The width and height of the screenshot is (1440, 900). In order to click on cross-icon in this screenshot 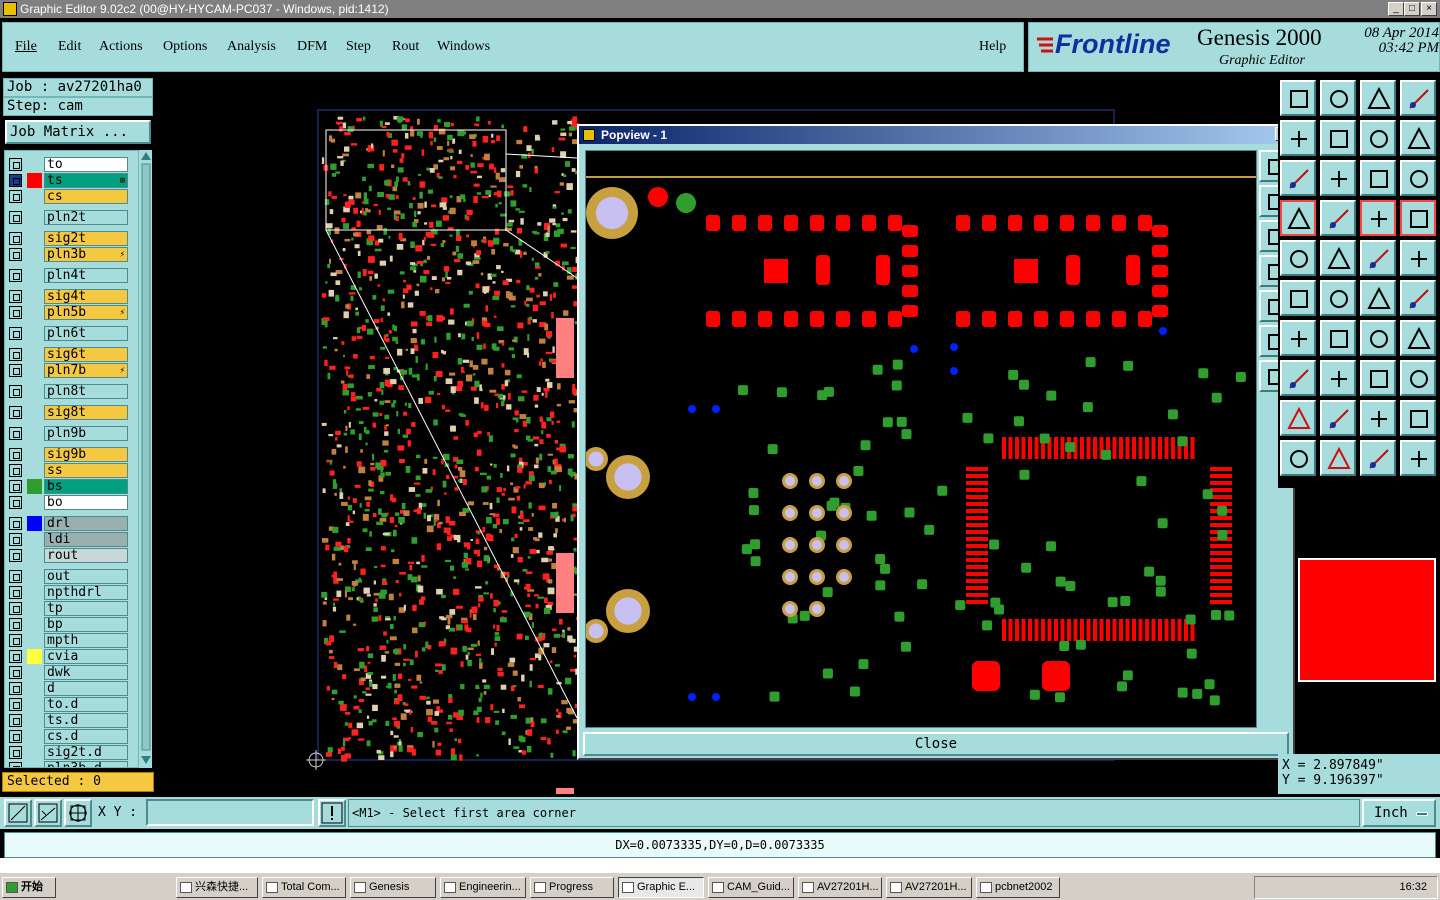, I will do `click(1338, 298)`.